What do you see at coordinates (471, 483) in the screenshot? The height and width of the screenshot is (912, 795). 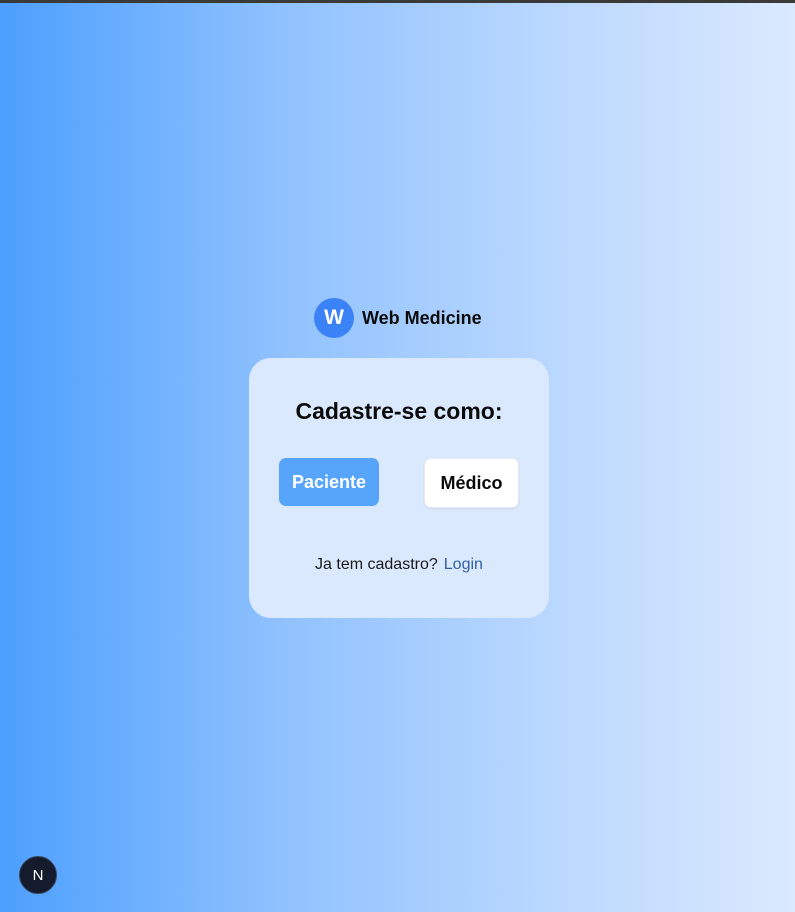 I see `doctor-button: Médico` at bounding box center [471, 483].